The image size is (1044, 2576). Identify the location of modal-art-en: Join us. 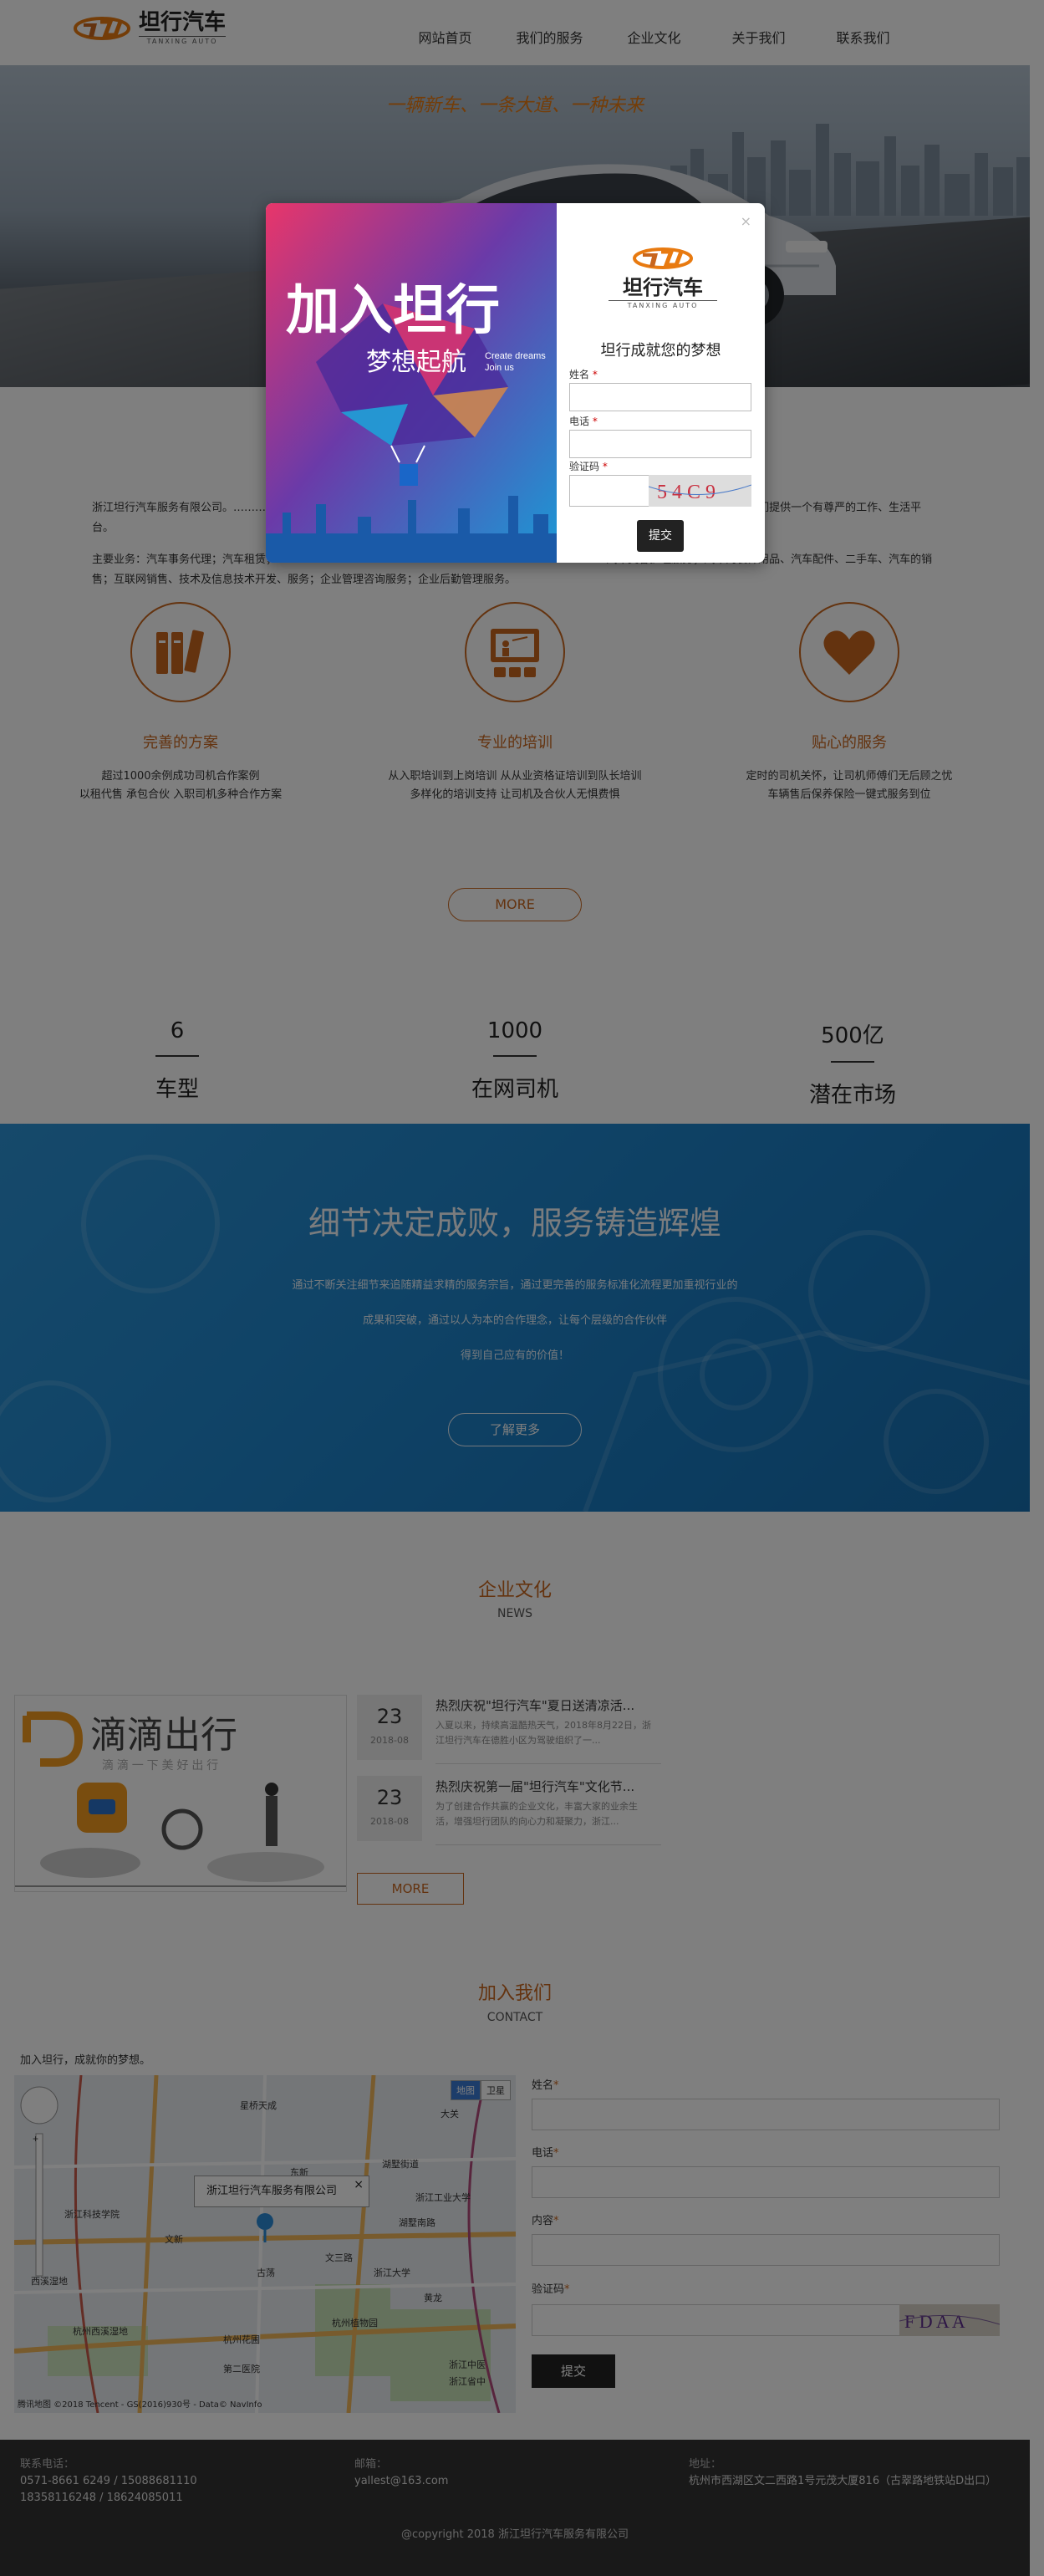
(499, 368).